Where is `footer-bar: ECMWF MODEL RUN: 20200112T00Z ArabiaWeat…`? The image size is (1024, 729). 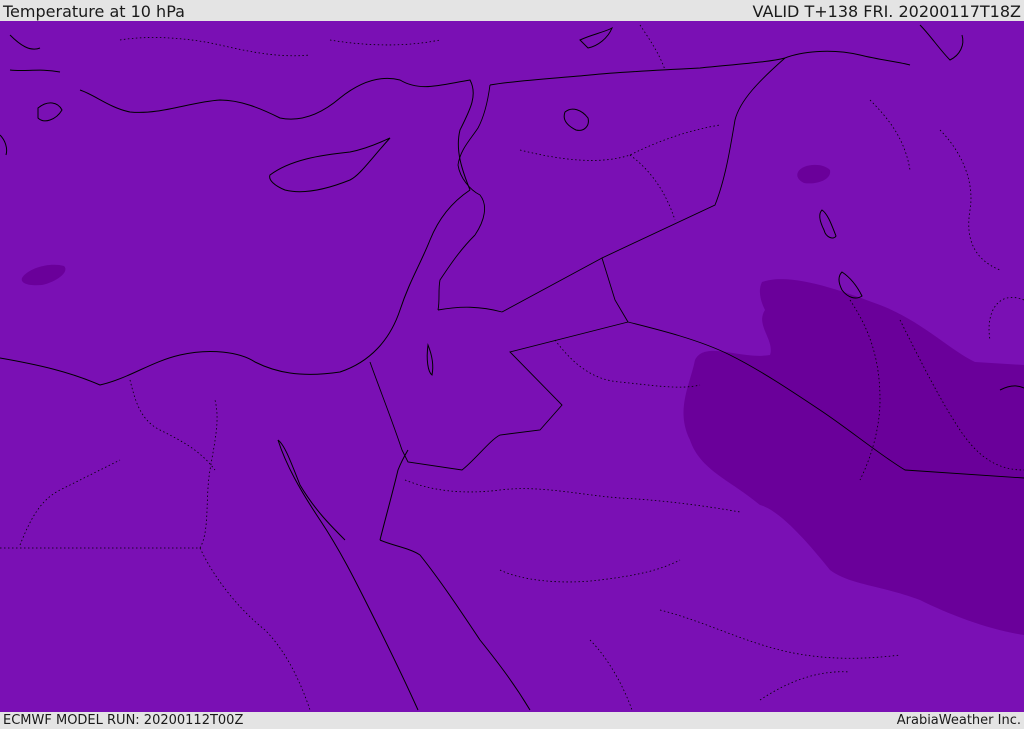
footer-bar: ECMWF MODEL RUN: 20200112T00Z ArabiaWeat… is located at coordinates (512, 720).